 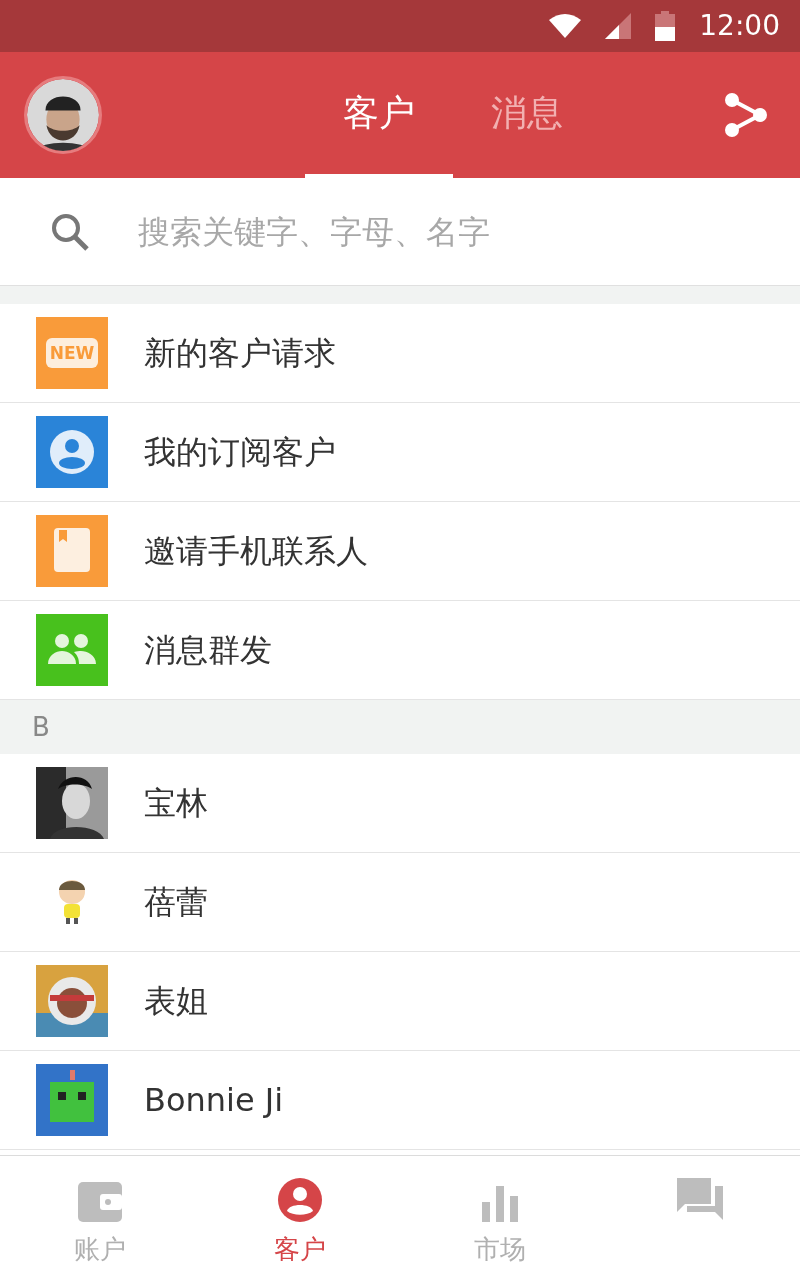 What do you see at coordinates (176, 1001) in the screenshot?
I see `contact-name: 表姐` at bounding box center [176, 1001].